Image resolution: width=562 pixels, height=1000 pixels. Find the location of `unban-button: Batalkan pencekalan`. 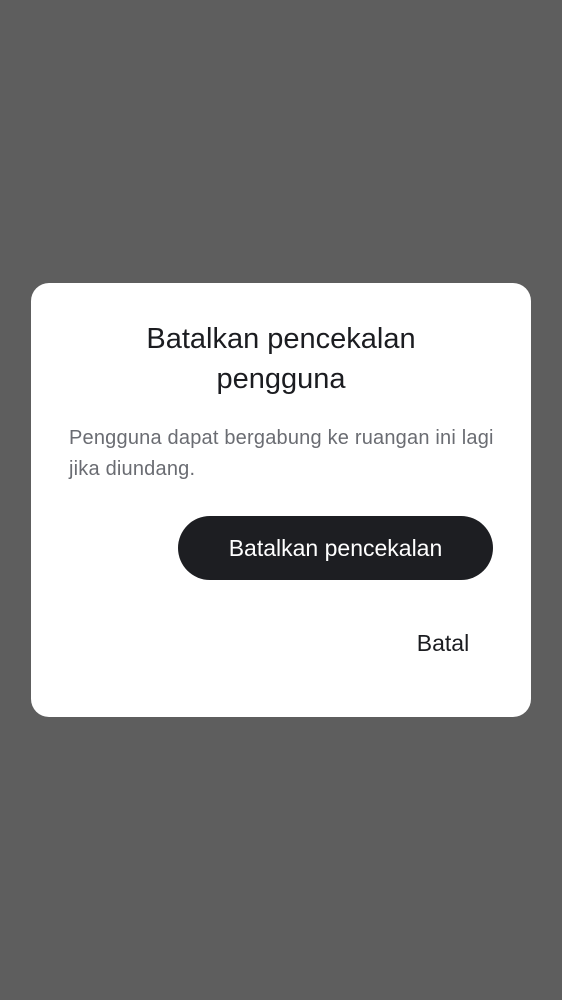

unban-button: Batalkan pencekalan is located at coordinates (335, 548).